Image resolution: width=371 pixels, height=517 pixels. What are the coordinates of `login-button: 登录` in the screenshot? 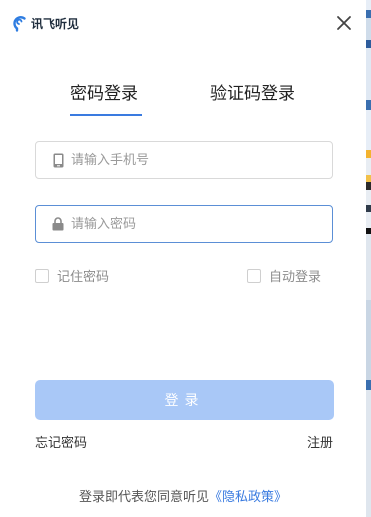 It's located at (184, 400).